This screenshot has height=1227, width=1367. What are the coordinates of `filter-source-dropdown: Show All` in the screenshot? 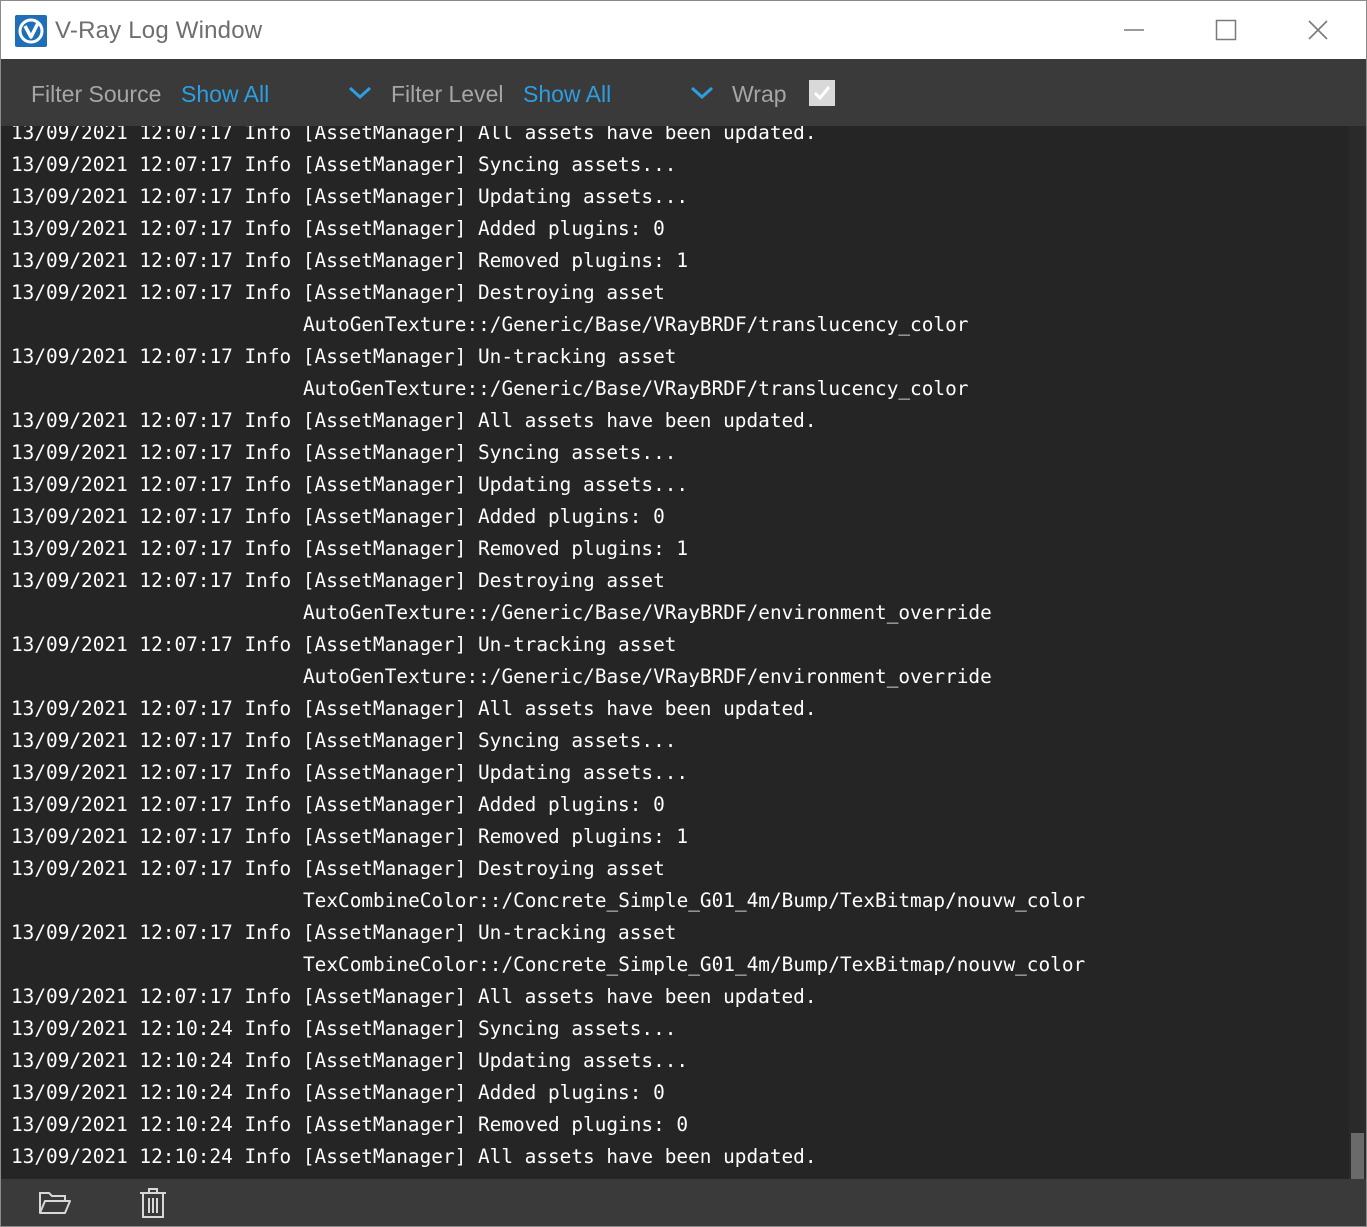 It's located at (225, 94).